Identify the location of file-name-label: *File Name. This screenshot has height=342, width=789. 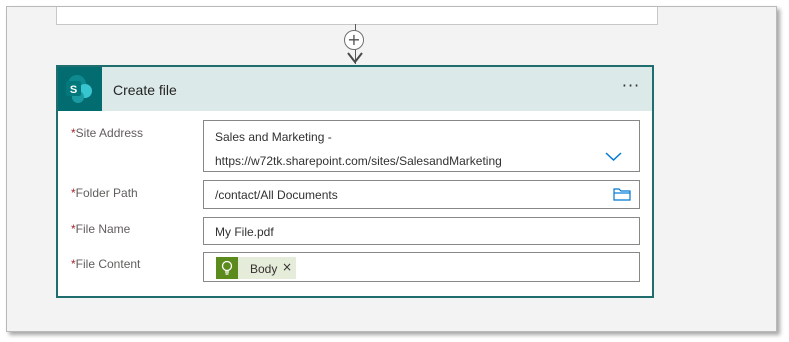
(100, 229).